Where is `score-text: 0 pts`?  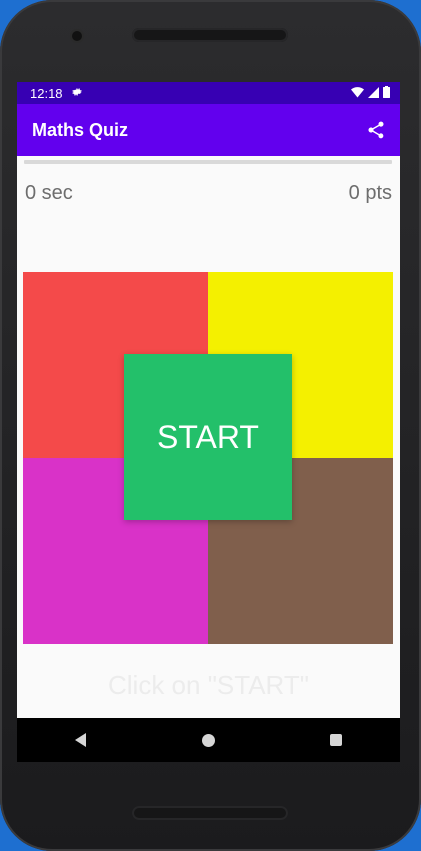 score-text: 0 pts is located at coordinates (370, 193).